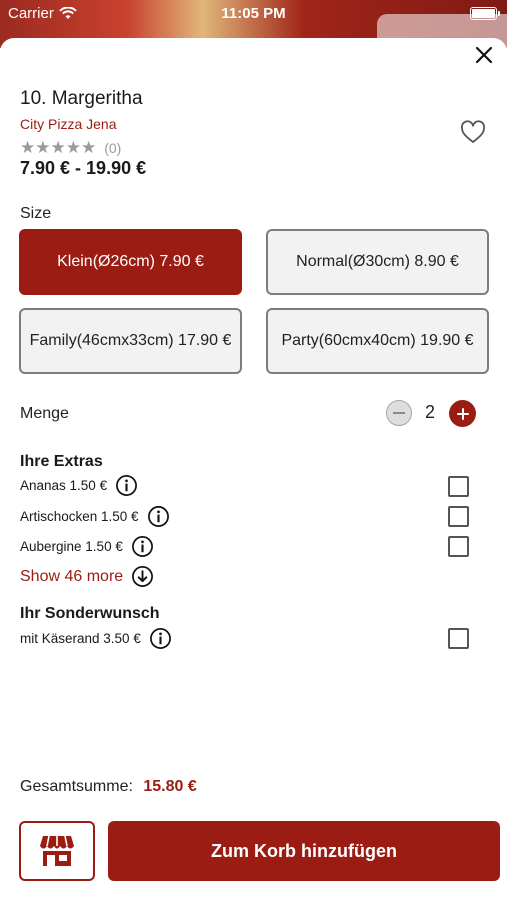 This screenshot has height=900, width=507. I want to click on total-amount: 15.80 €, so click(170, 786).